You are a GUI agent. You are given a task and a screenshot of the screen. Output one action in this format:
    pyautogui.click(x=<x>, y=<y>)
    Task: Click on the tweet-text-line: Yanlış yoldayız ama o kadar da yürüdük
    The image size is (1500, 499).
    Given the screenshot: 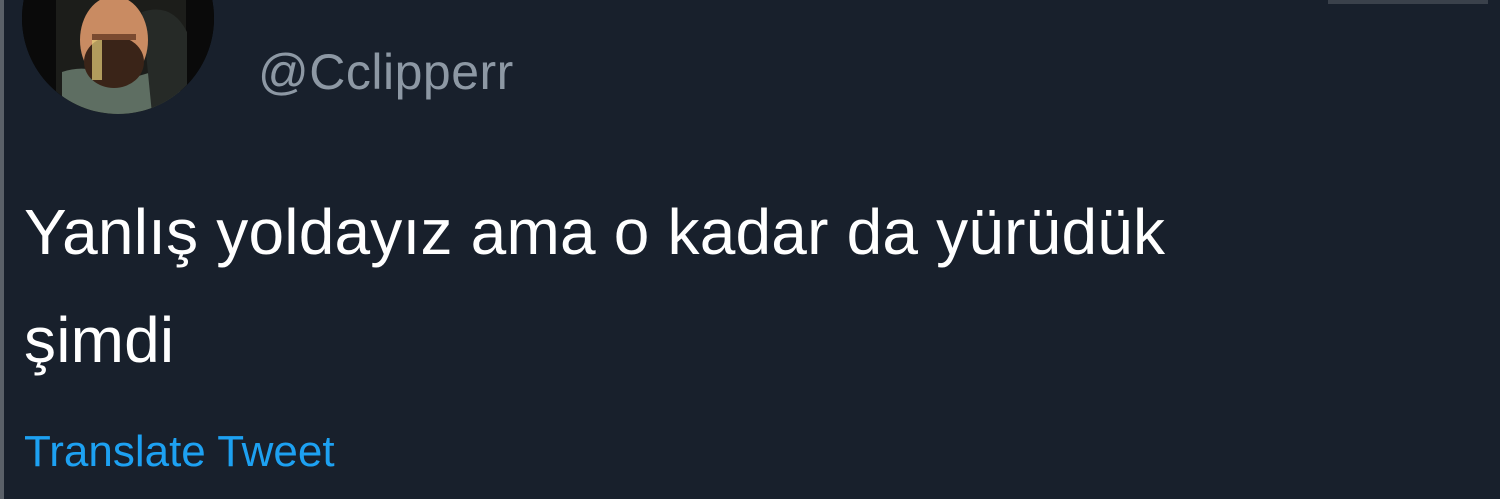 What is the action you would take?
    pyautogui.click(x=595, y=232)
    